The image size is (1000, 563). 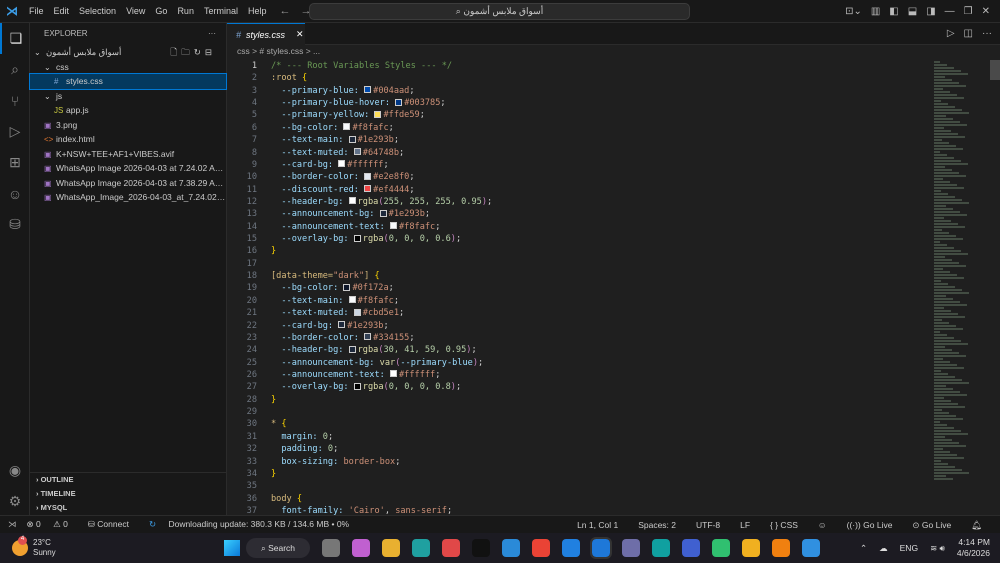 I want to click on account-icon: ◉, so click(x=15, y=470).